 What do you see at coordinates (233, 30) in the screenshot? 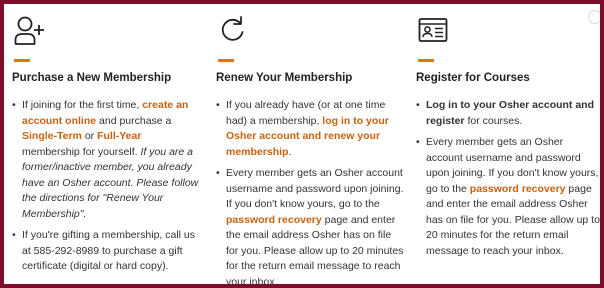
I see `refresh-icon` at bounding box center [233, 30].